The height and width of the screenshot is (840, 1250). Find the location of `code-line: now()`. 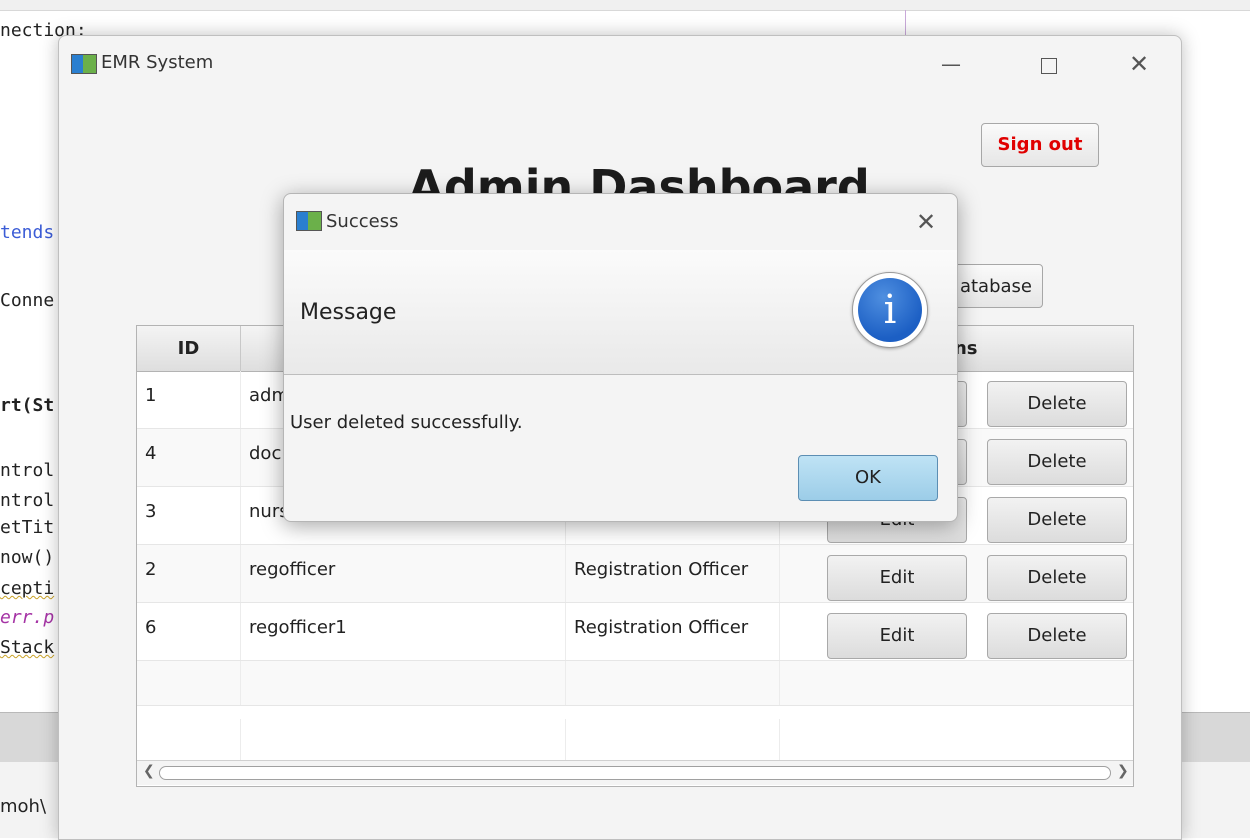

code-line: now() is located at coordinates (27, 557).